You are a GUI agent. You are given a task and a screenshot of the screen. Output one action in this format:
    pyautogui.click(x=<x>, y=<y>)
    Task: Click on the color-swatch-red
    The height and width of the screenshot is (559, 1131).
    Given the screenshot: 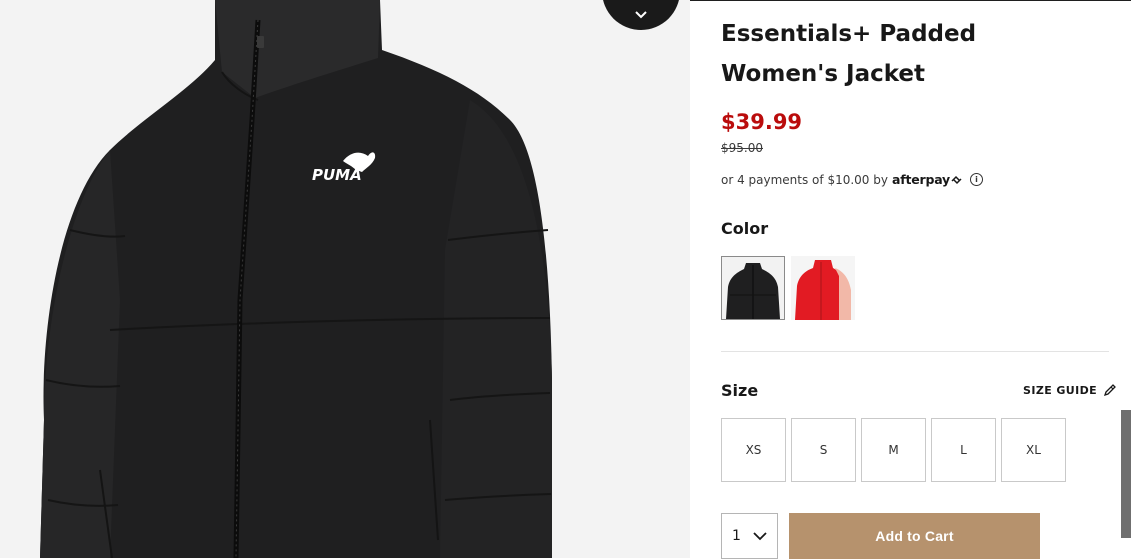 What is the action you would take?
    pyautogui.click(x=823, y=288)
    